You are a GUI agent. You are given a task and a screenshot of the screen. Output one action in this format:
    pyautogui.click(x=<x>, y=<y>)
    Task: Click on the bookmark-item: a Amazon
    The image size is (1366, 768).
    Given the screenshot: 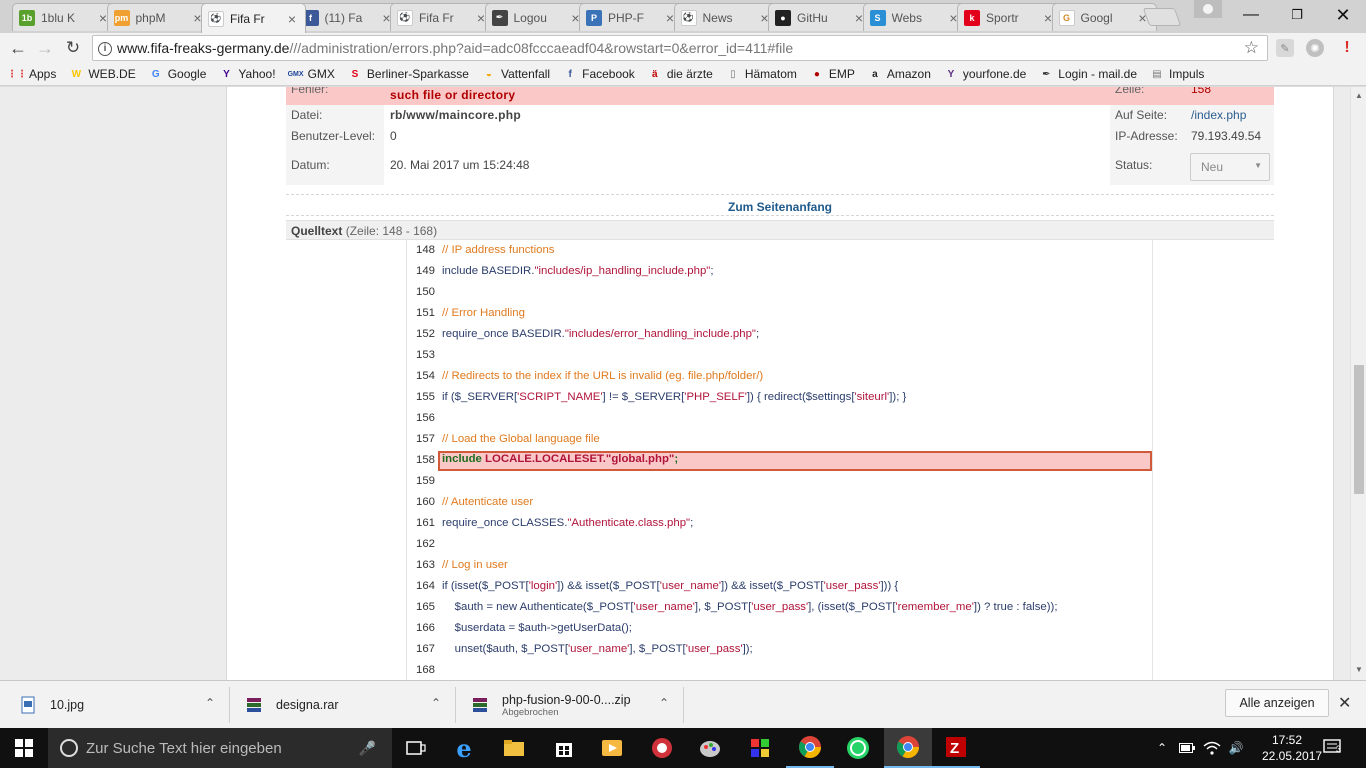 What is the action you would take?
    pyautogui.click(x=899, y=74)
    